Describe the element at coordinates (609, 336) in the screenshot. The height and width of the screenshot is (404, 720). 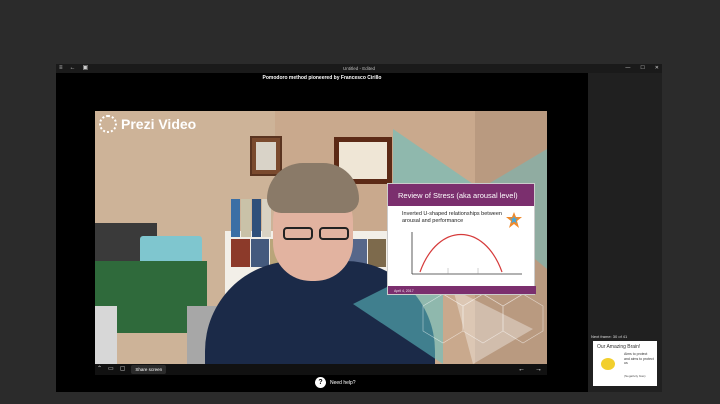
I see `next-frame-label: Next frame: 30 of 41` at that location.